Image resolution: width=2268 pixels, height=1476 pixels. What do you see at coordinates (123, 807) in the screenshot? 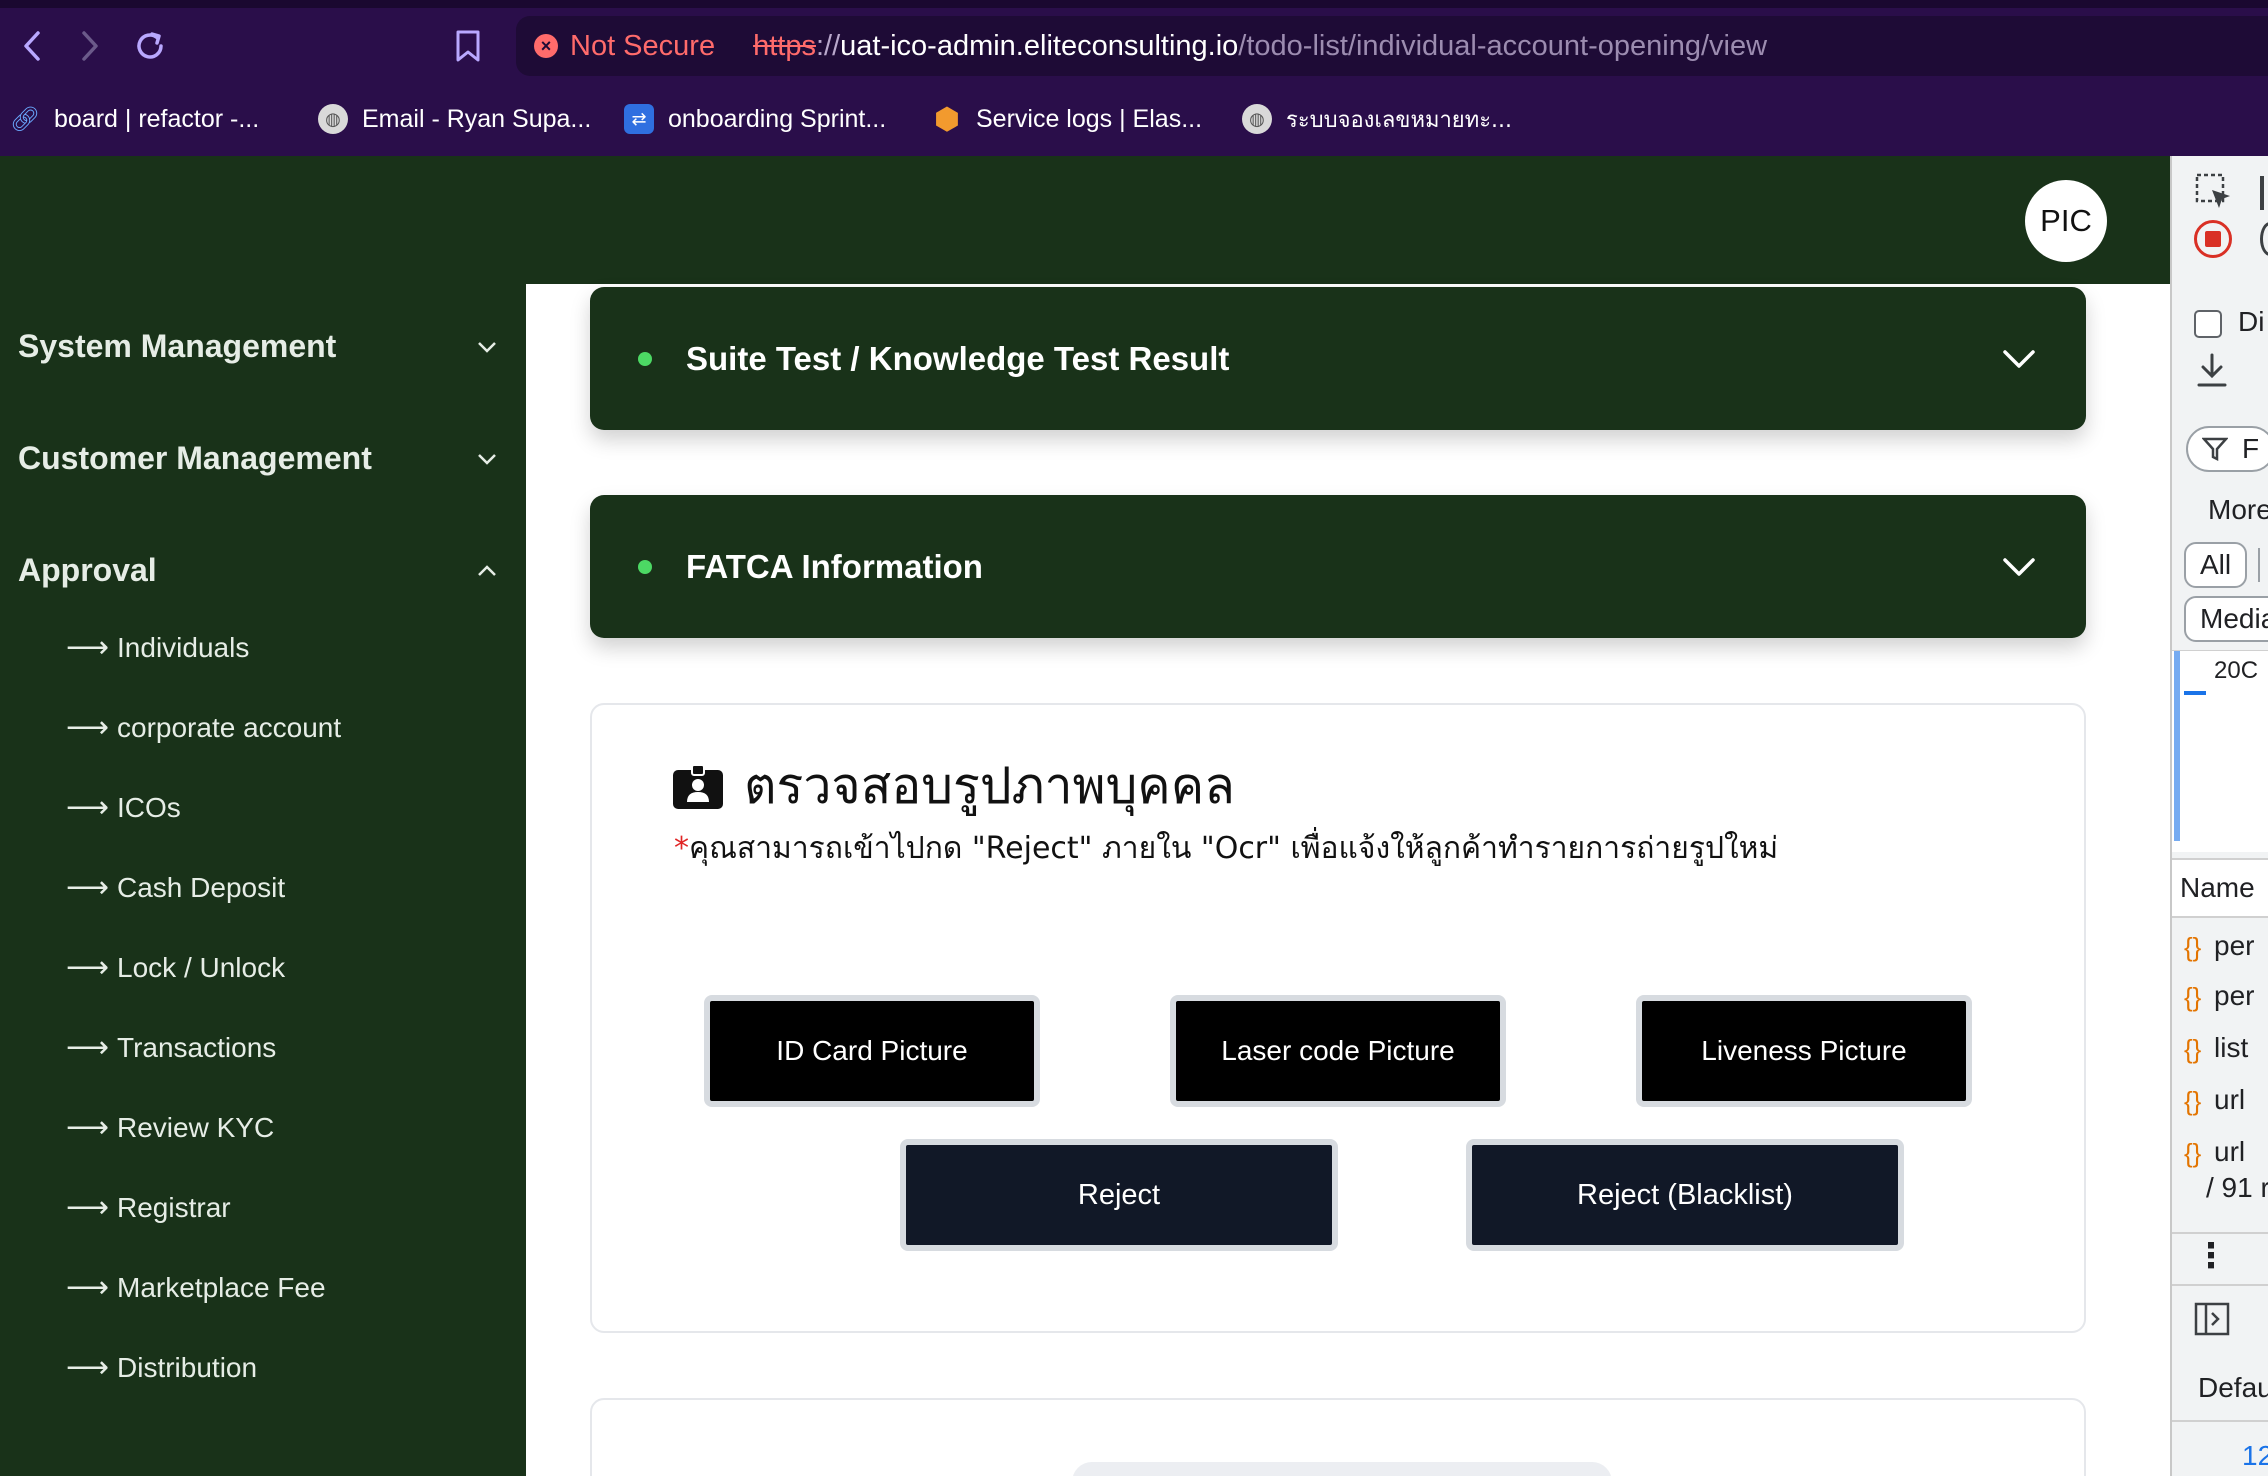
I see `sidebar-item-icos: ⟶ ICOs` at bounding box center [123, 807].